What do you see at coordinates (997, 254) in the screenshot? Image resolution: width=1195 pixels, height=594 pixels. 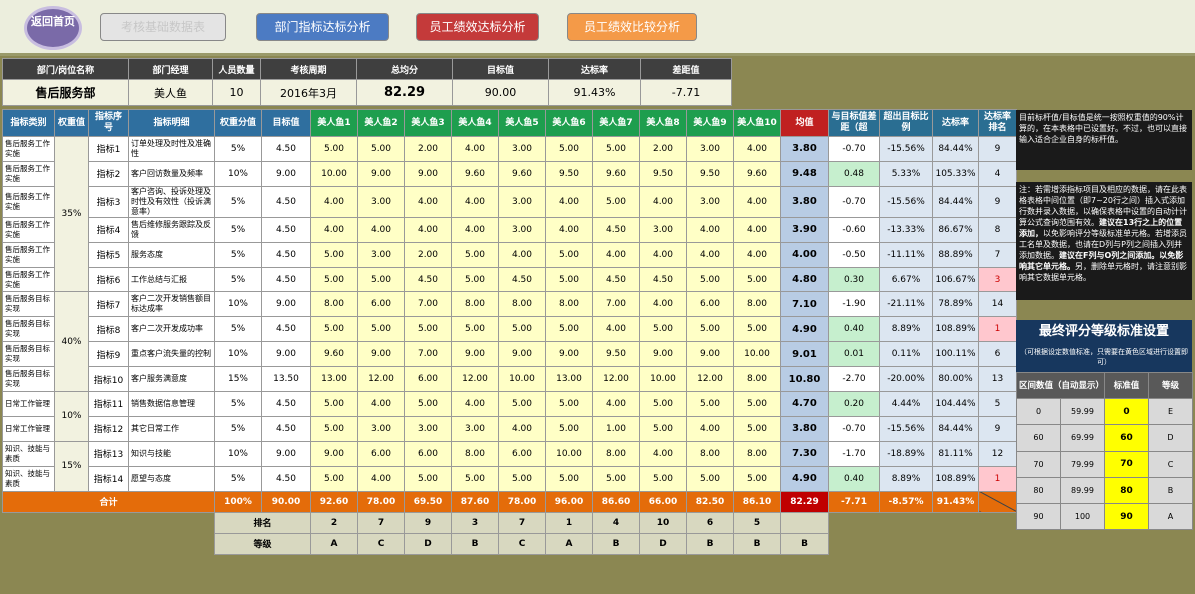 I see `rank-cell: 7` at bounding box center [997, 254].